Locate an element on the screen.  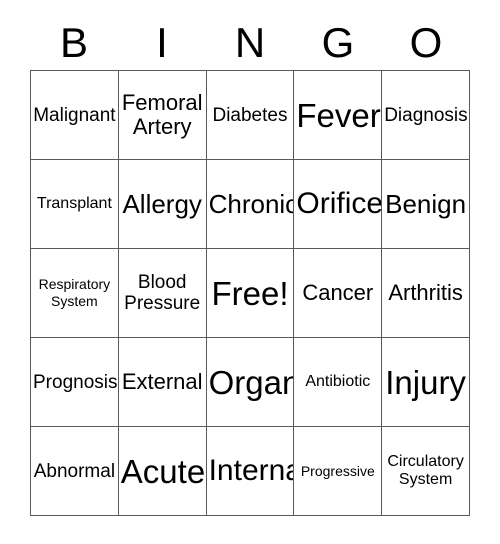
bingo-cell-label: Respiratory System is located at coordinates (74, 292).